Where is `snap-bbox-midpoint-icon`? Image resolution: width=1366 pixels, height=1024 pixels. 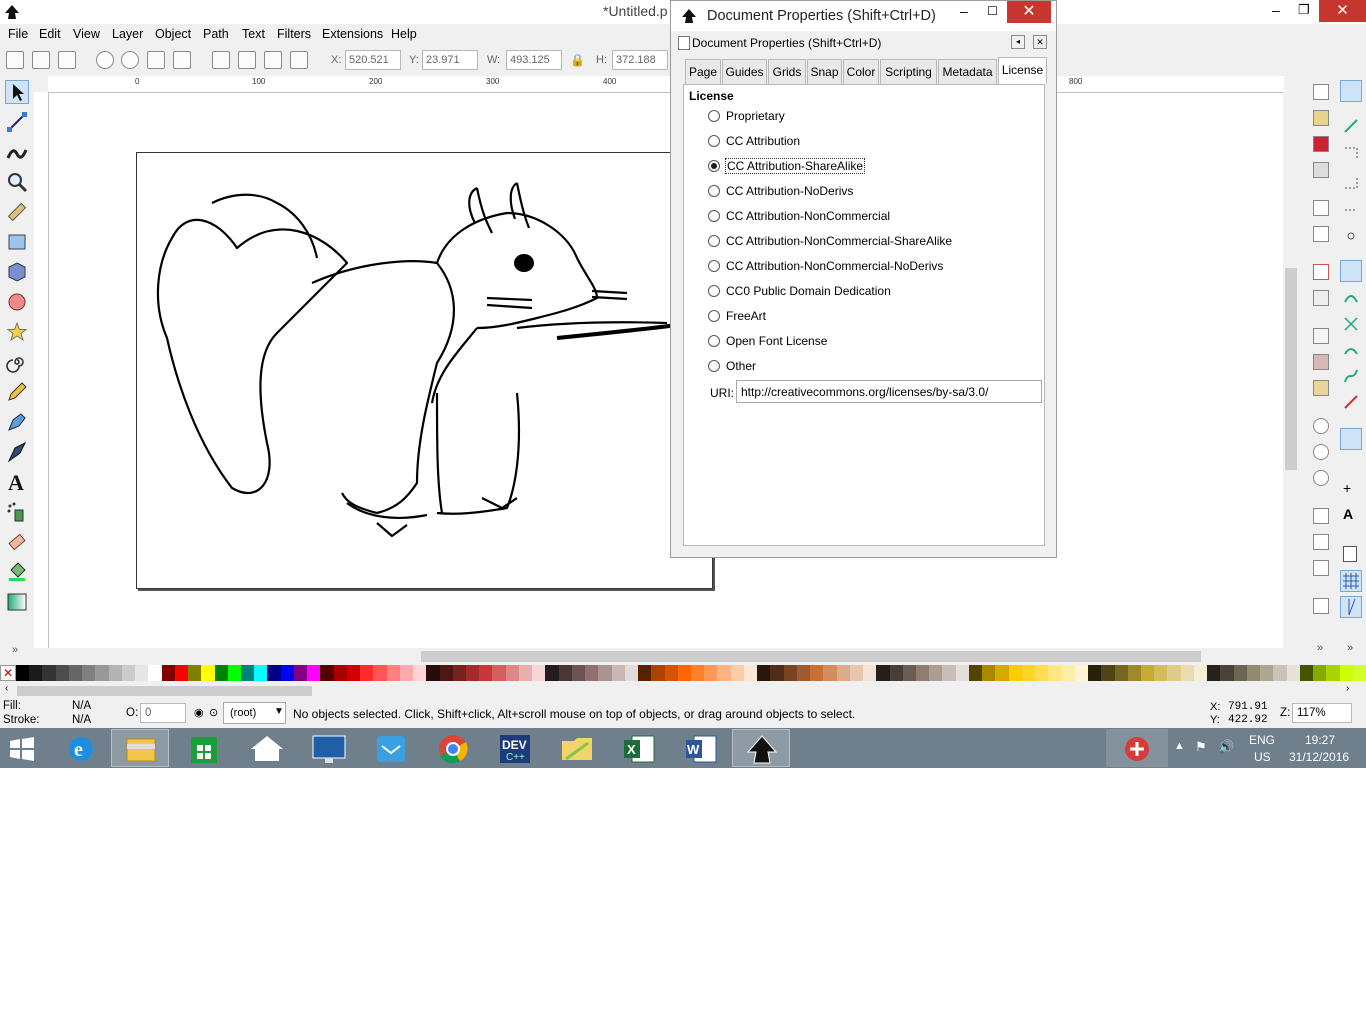 snap-bbox-midpoint-icon is located at coordinates (1351, 210).